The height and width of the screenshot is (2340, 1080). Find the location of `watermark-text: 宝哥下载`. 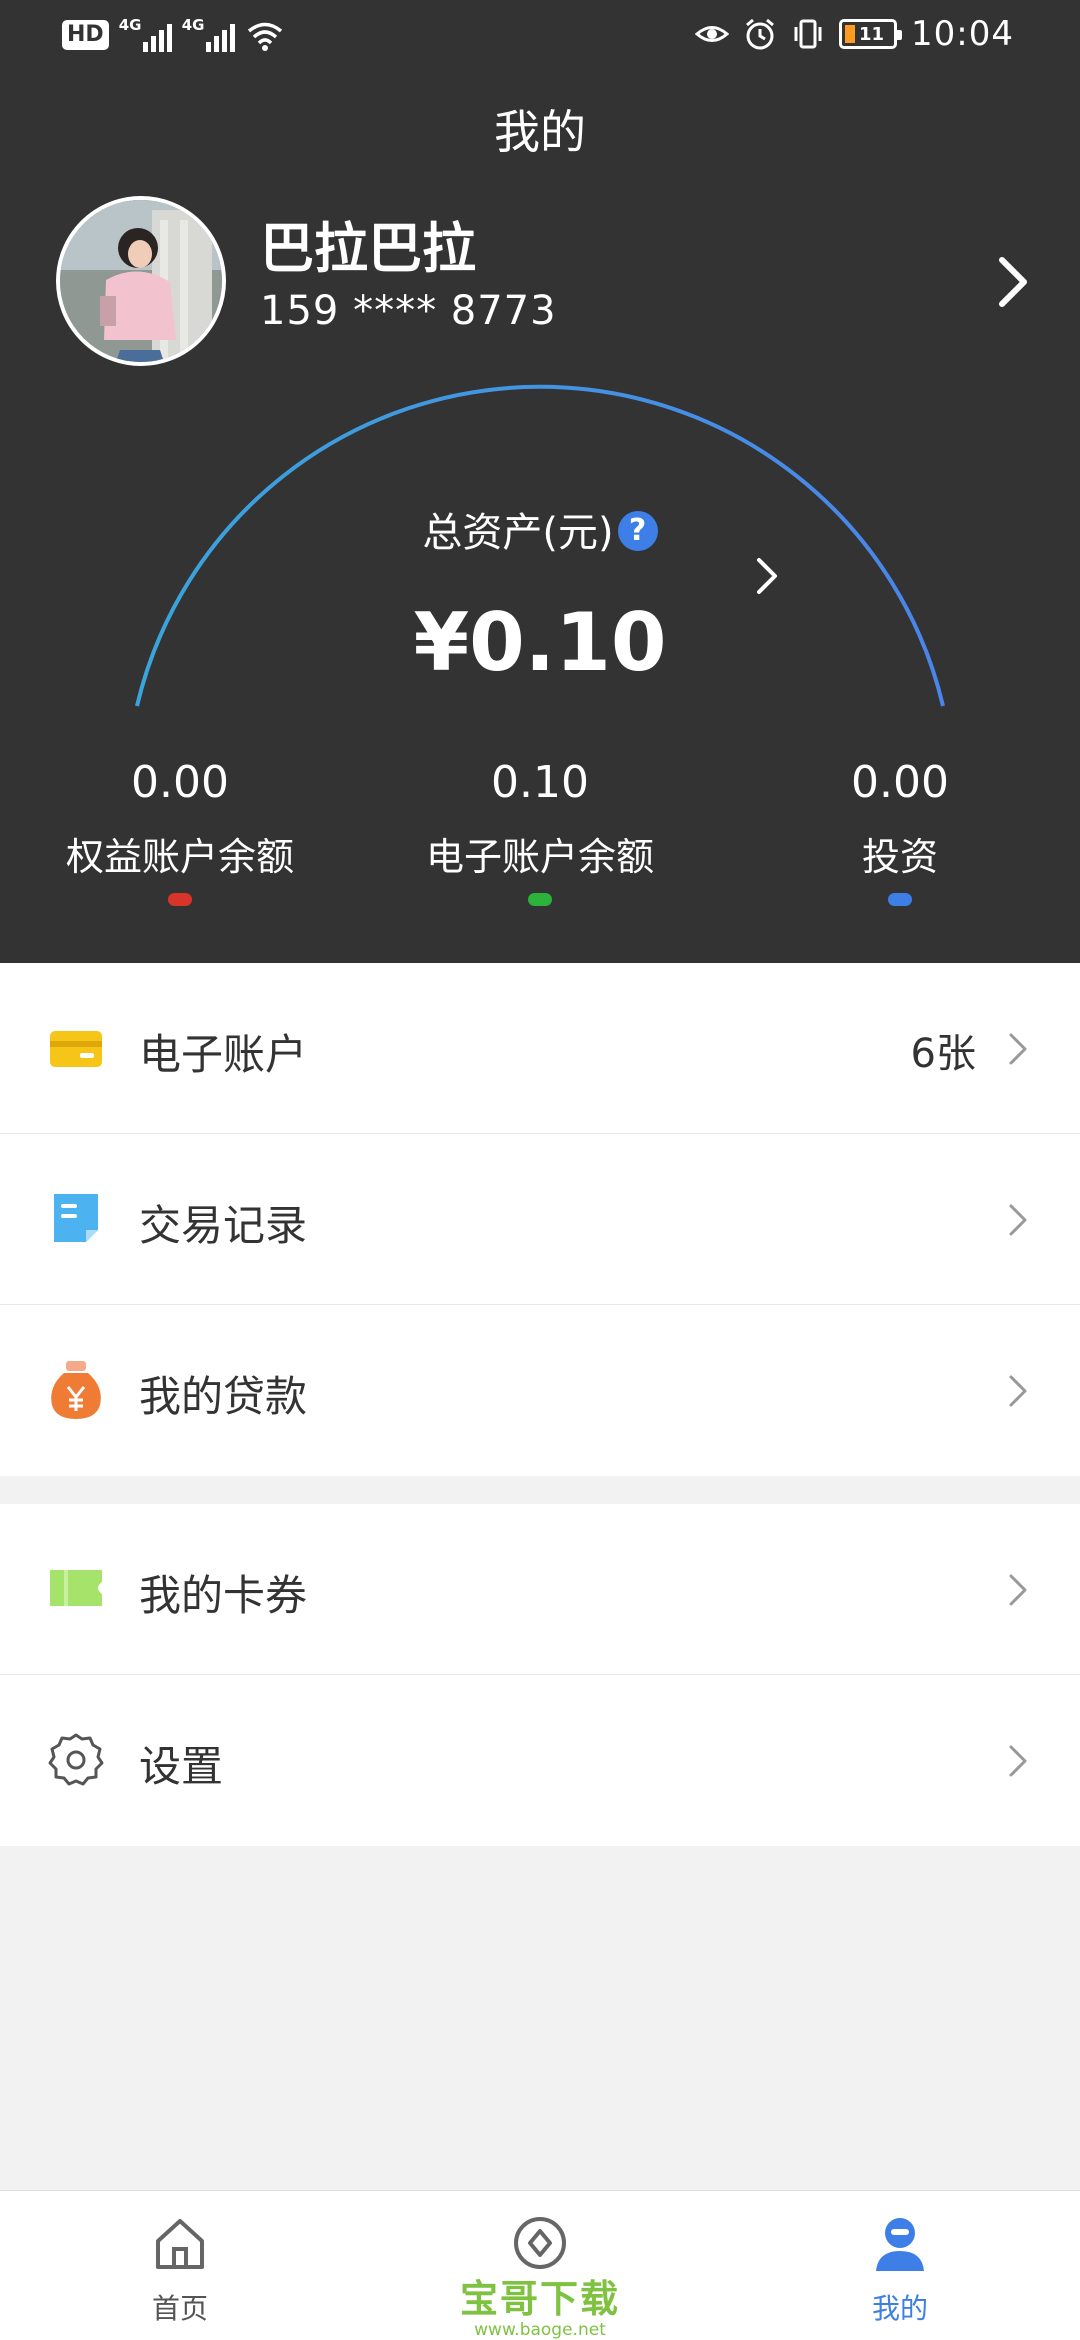

watermark-text: 宝哥下载 is located at coordinates (539, 2299).